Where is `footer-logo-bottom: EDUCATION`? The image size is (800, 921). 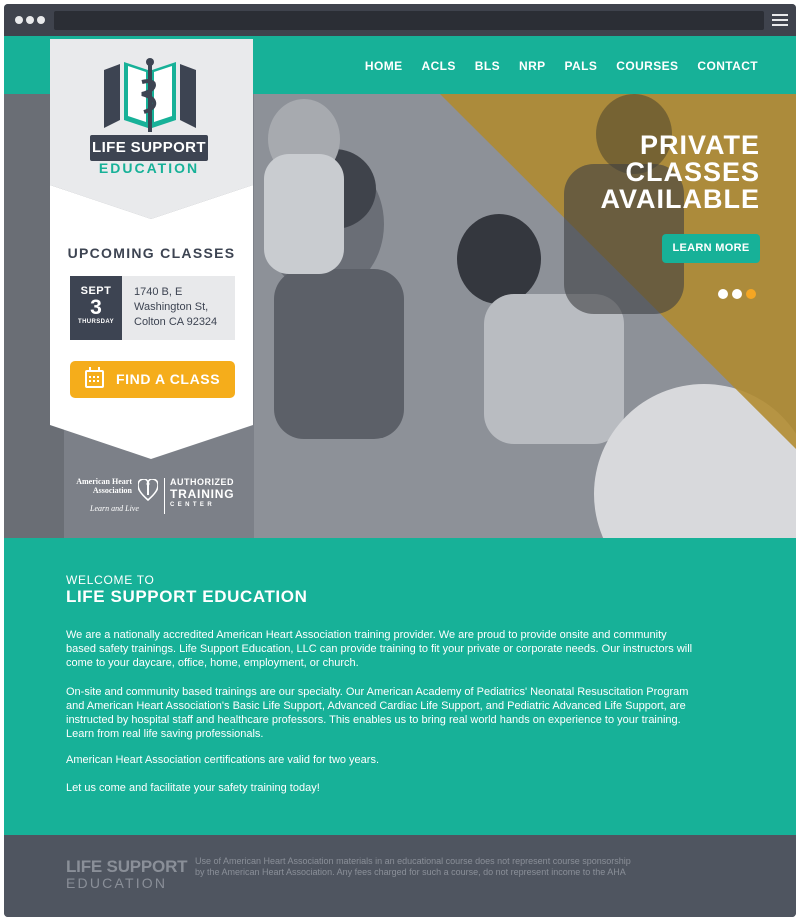 footer-logo-bottom: EDUCATION is located at coordinates (116, 883).